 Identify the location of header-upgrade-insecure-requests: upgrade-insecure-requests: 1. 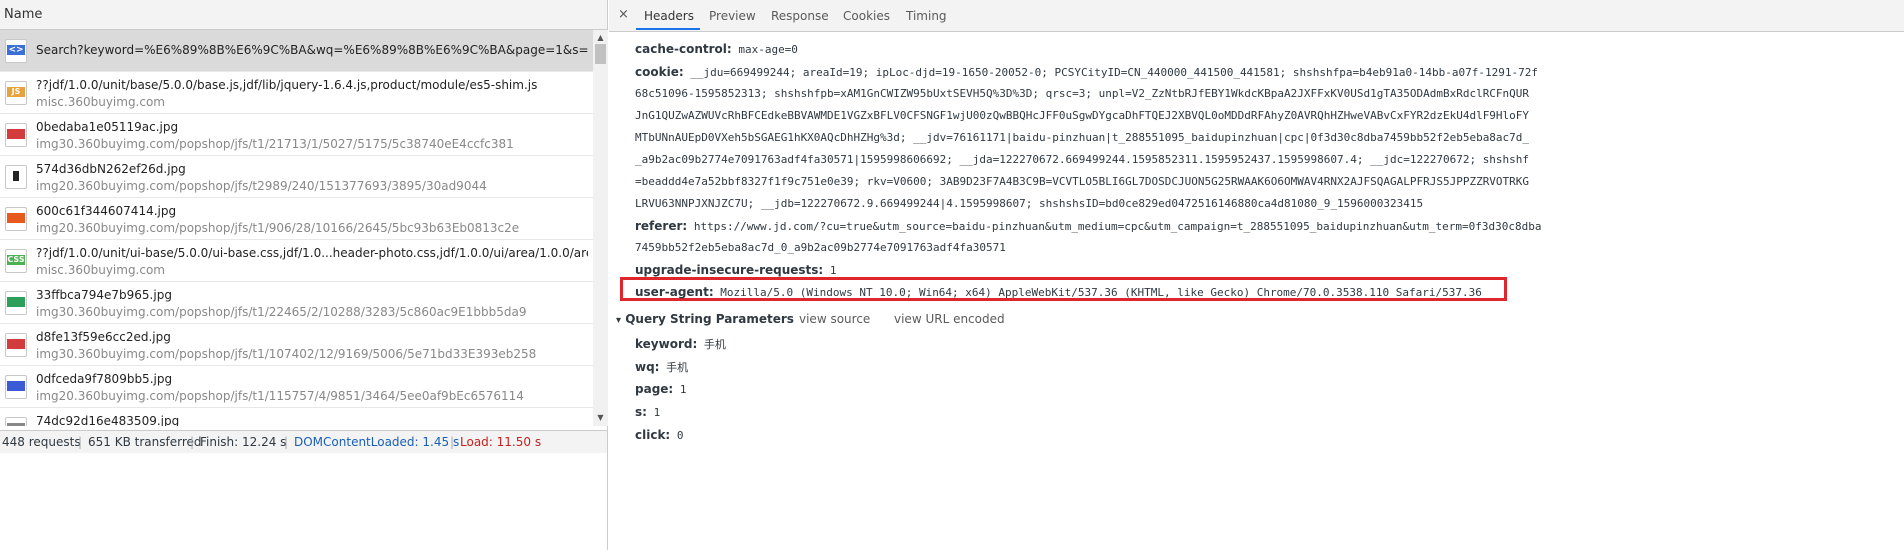
(736, 270).